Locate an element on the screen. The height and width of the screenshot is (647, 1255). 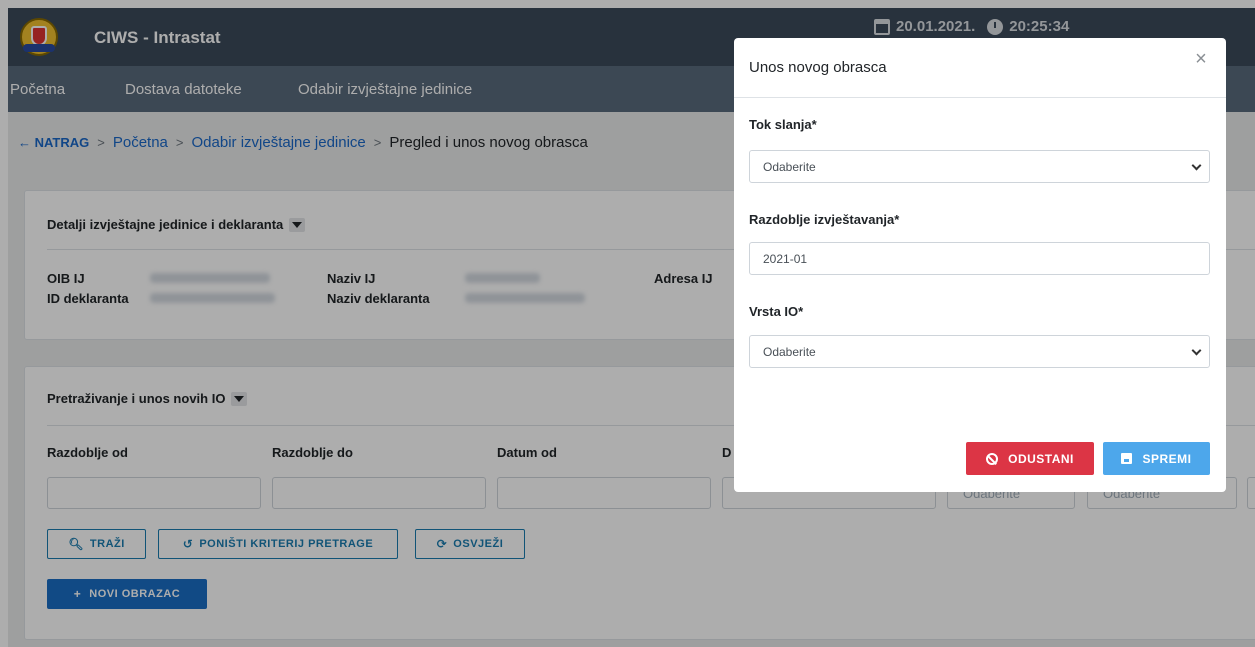
tok-slanja-value: Odaberite is located at coordinates (789, 166).